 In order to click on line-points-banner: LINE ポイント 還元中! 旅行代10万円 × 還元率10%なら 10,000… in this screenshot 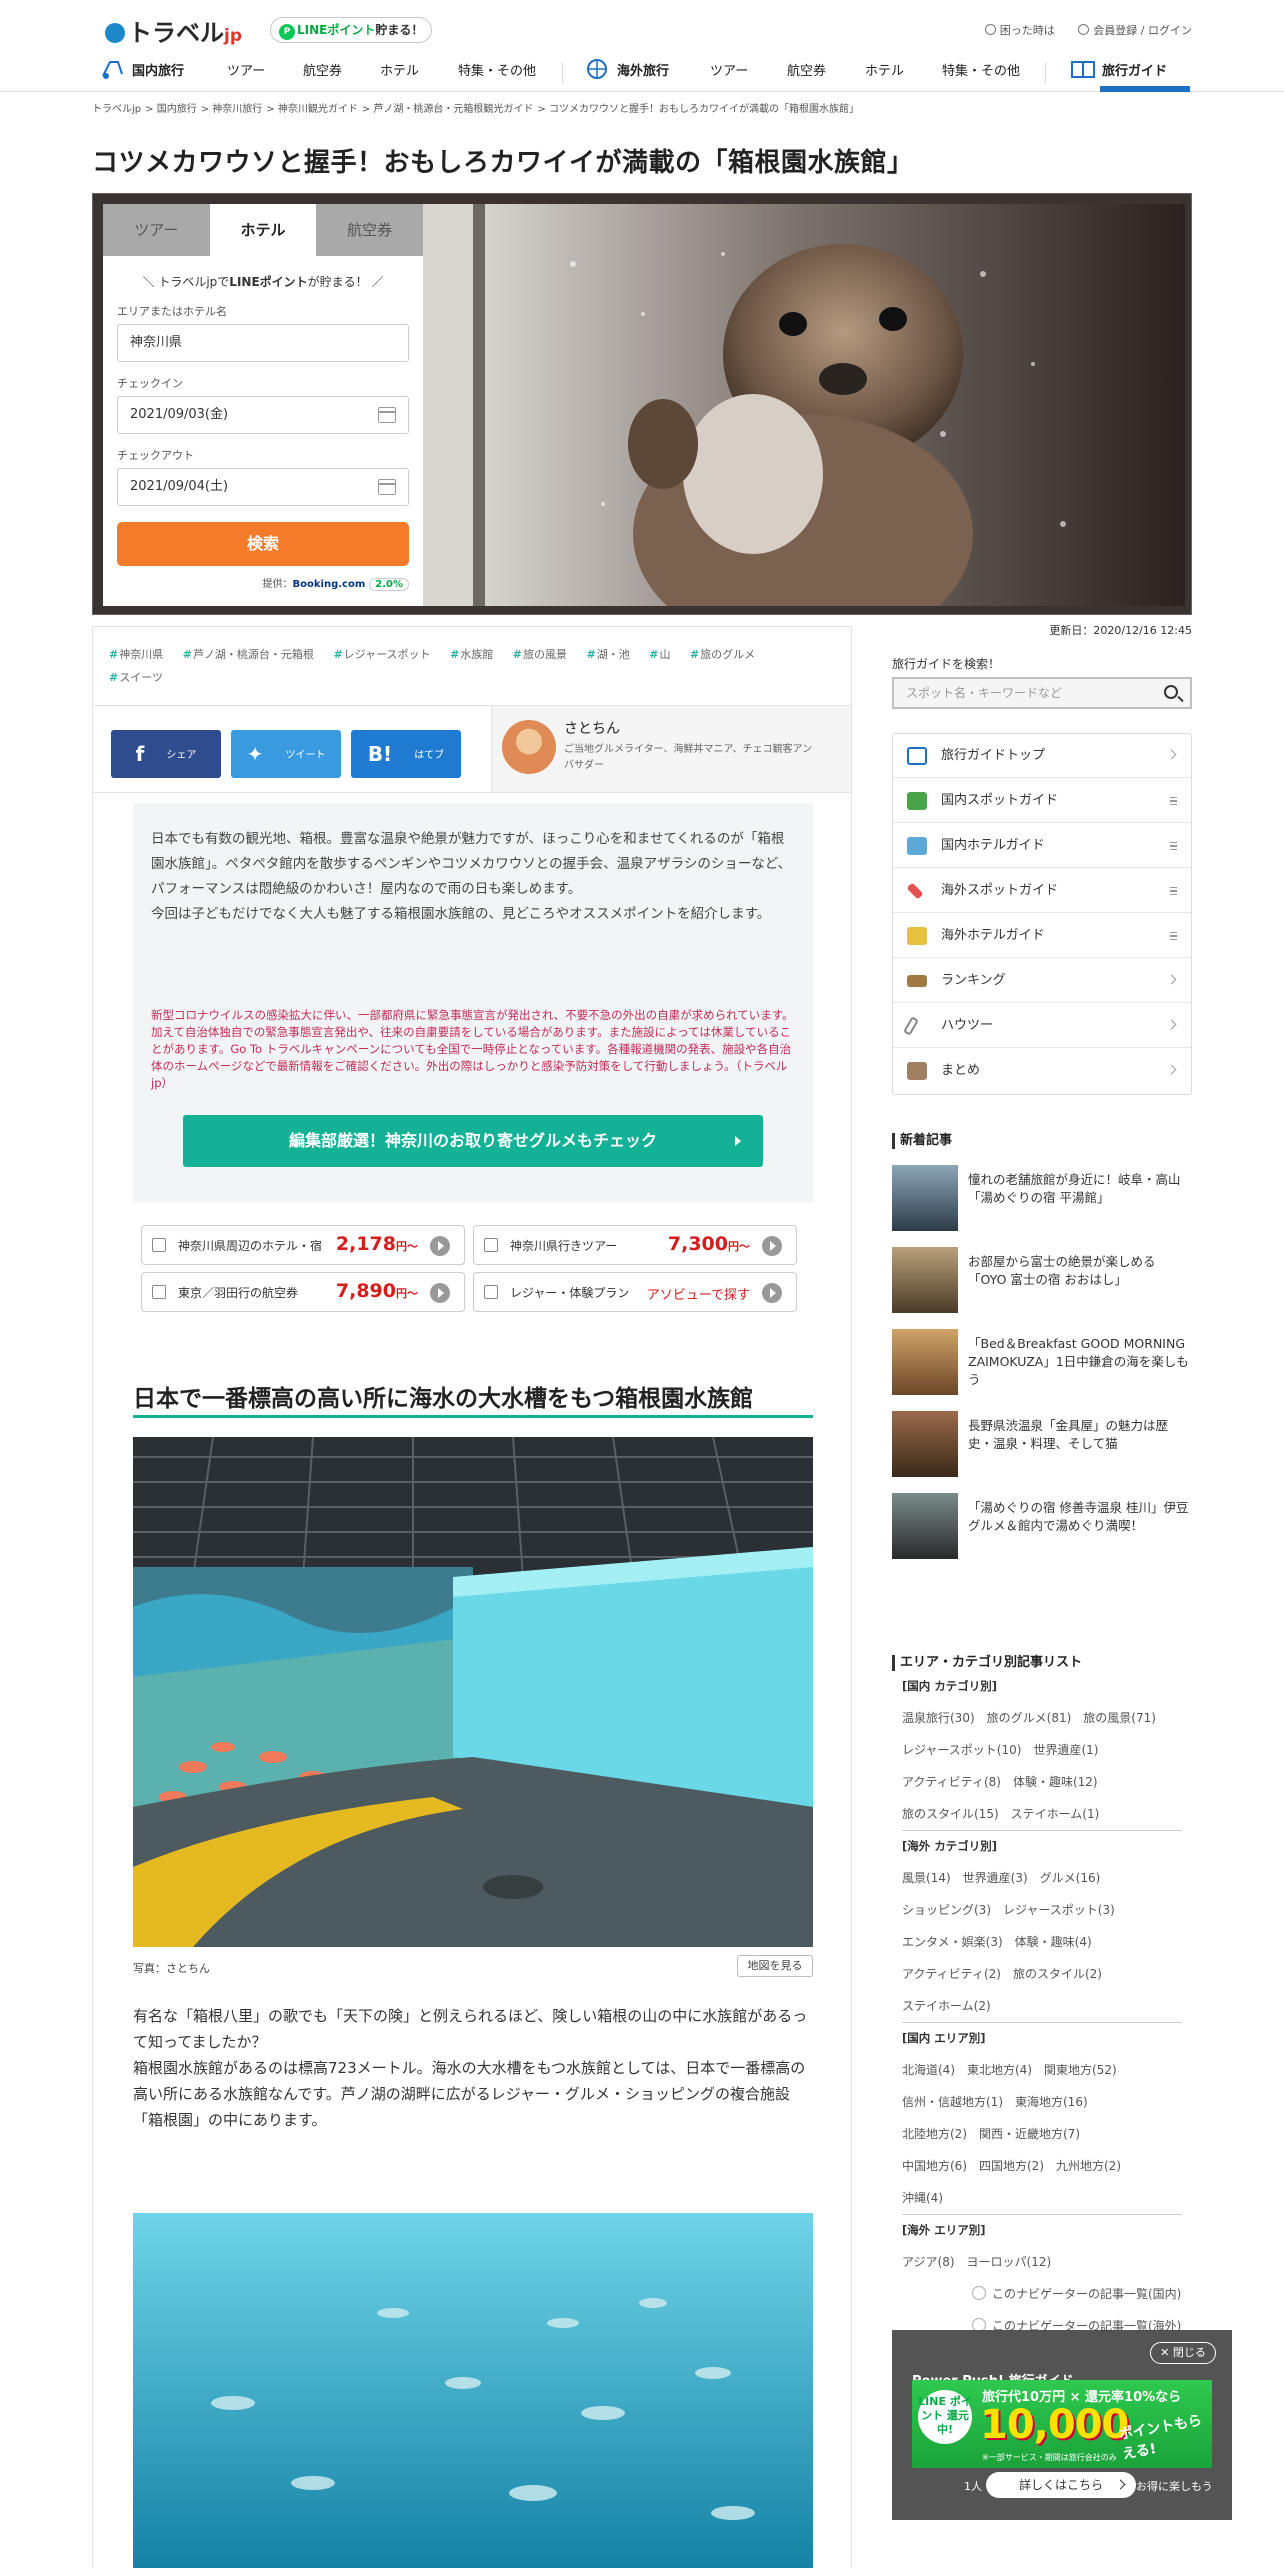, I will do `click(1062, 2424)`.